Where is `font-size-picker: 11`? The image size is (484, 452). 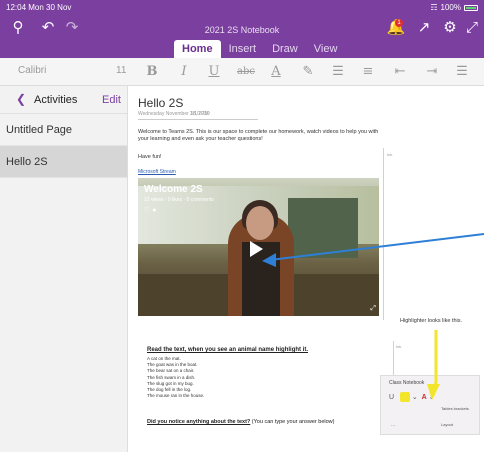
font-size-picker: 11 is located at coordinates (121, 70).